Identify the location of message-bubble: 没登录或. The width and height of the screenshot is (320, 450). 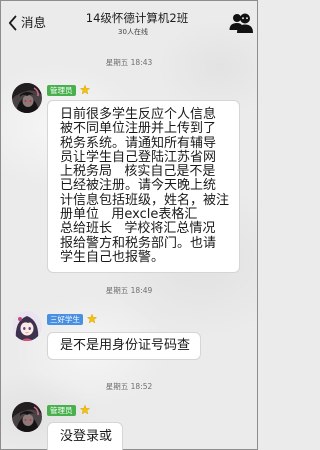
(85, 436).